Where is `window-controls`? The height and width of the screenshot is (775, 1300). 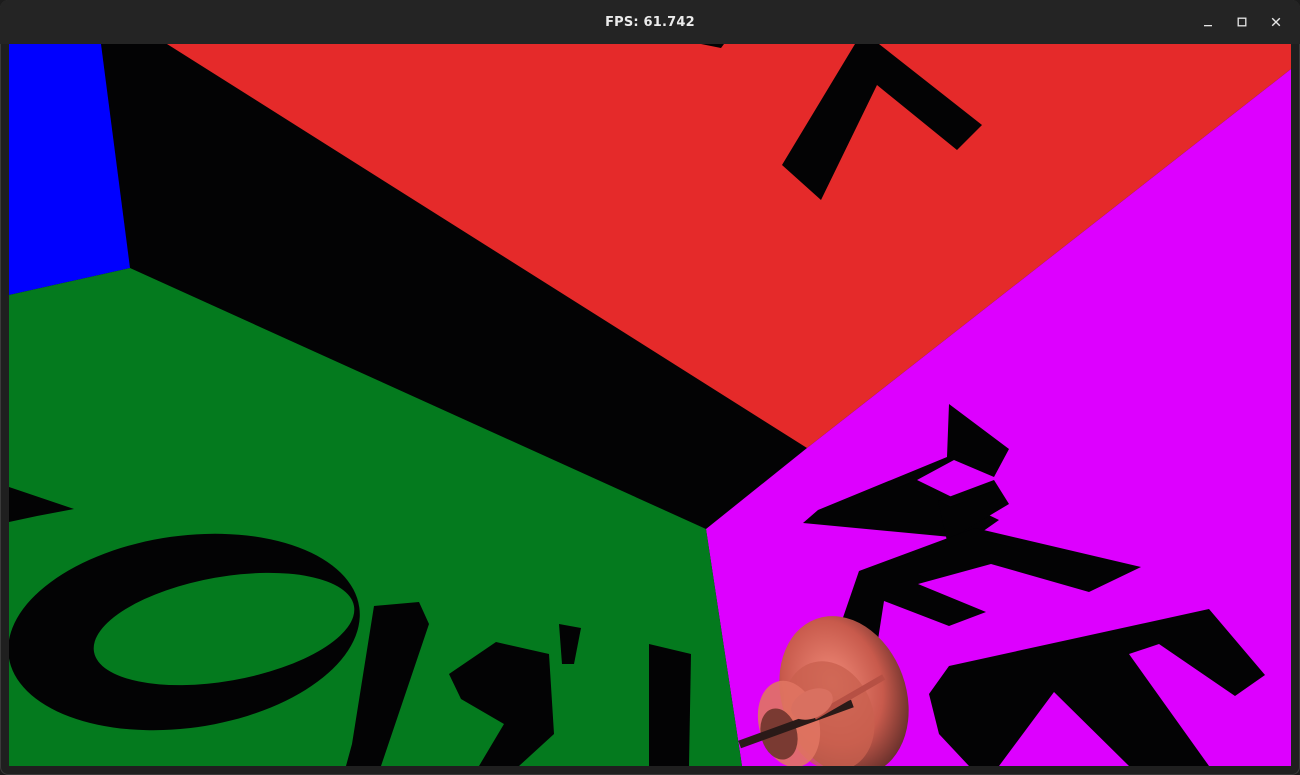
window-controls is located at coordinates (1242, 22).